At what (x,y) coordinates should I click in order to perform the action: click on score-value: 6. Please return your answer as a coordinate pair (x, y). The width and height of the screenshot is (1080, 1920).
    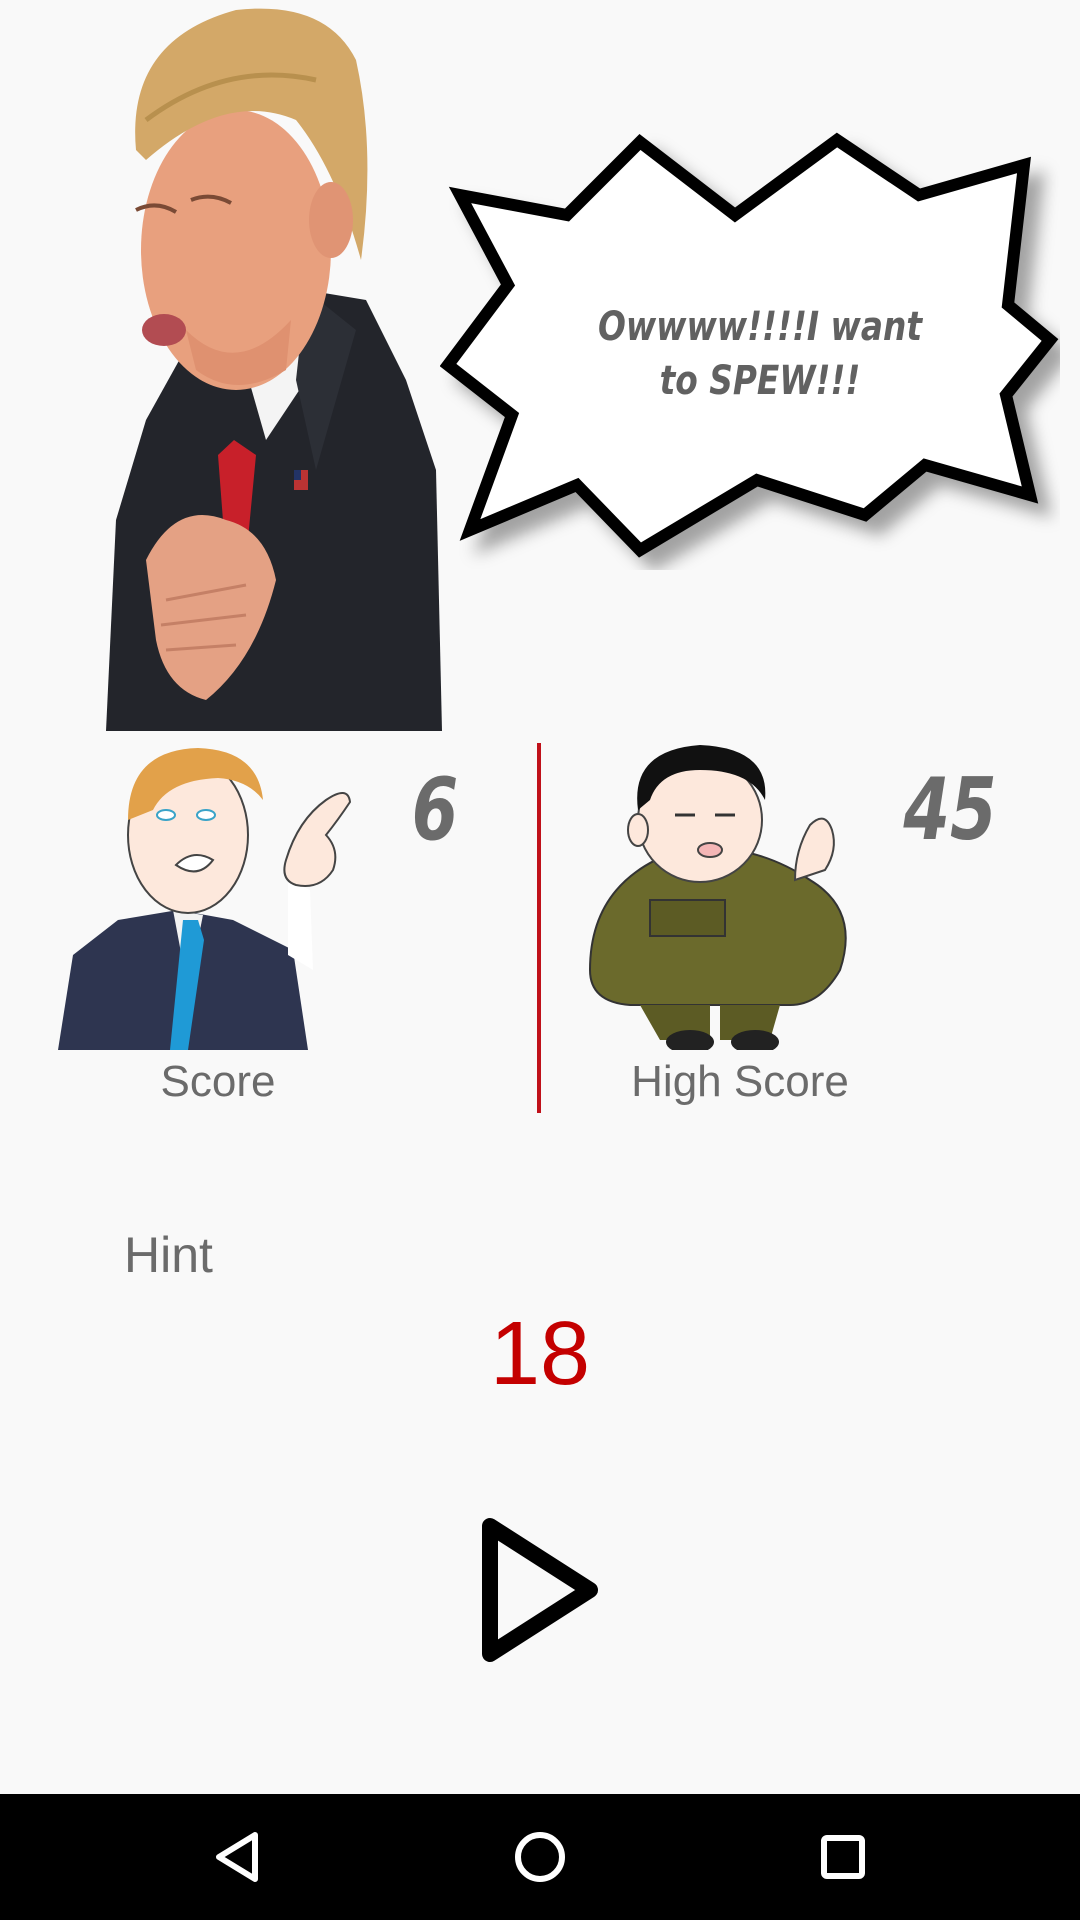
    Looking at the image, I should click on (435, 810).